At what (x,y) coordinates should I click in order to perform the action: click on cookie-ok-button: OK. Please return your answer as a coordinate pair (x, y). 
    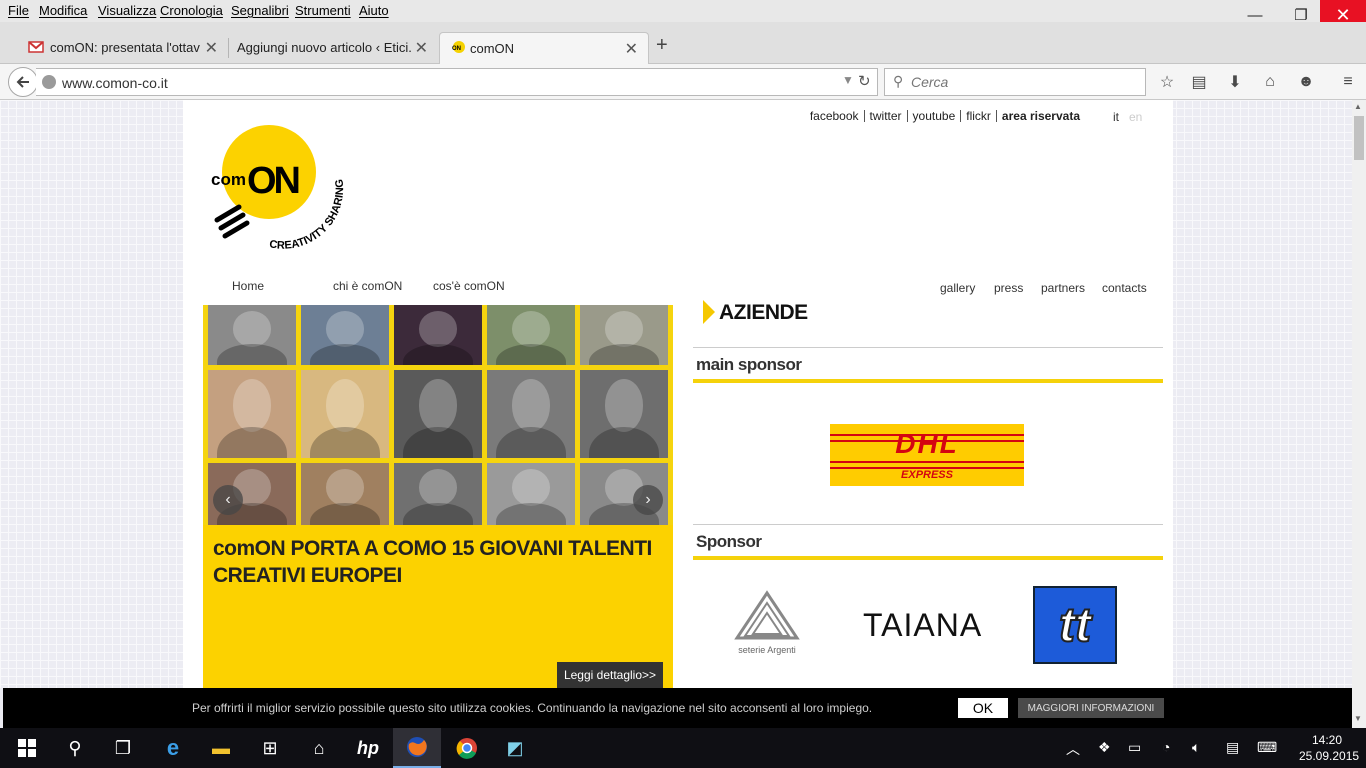
    Looking at the image, I should click on (983, 708).